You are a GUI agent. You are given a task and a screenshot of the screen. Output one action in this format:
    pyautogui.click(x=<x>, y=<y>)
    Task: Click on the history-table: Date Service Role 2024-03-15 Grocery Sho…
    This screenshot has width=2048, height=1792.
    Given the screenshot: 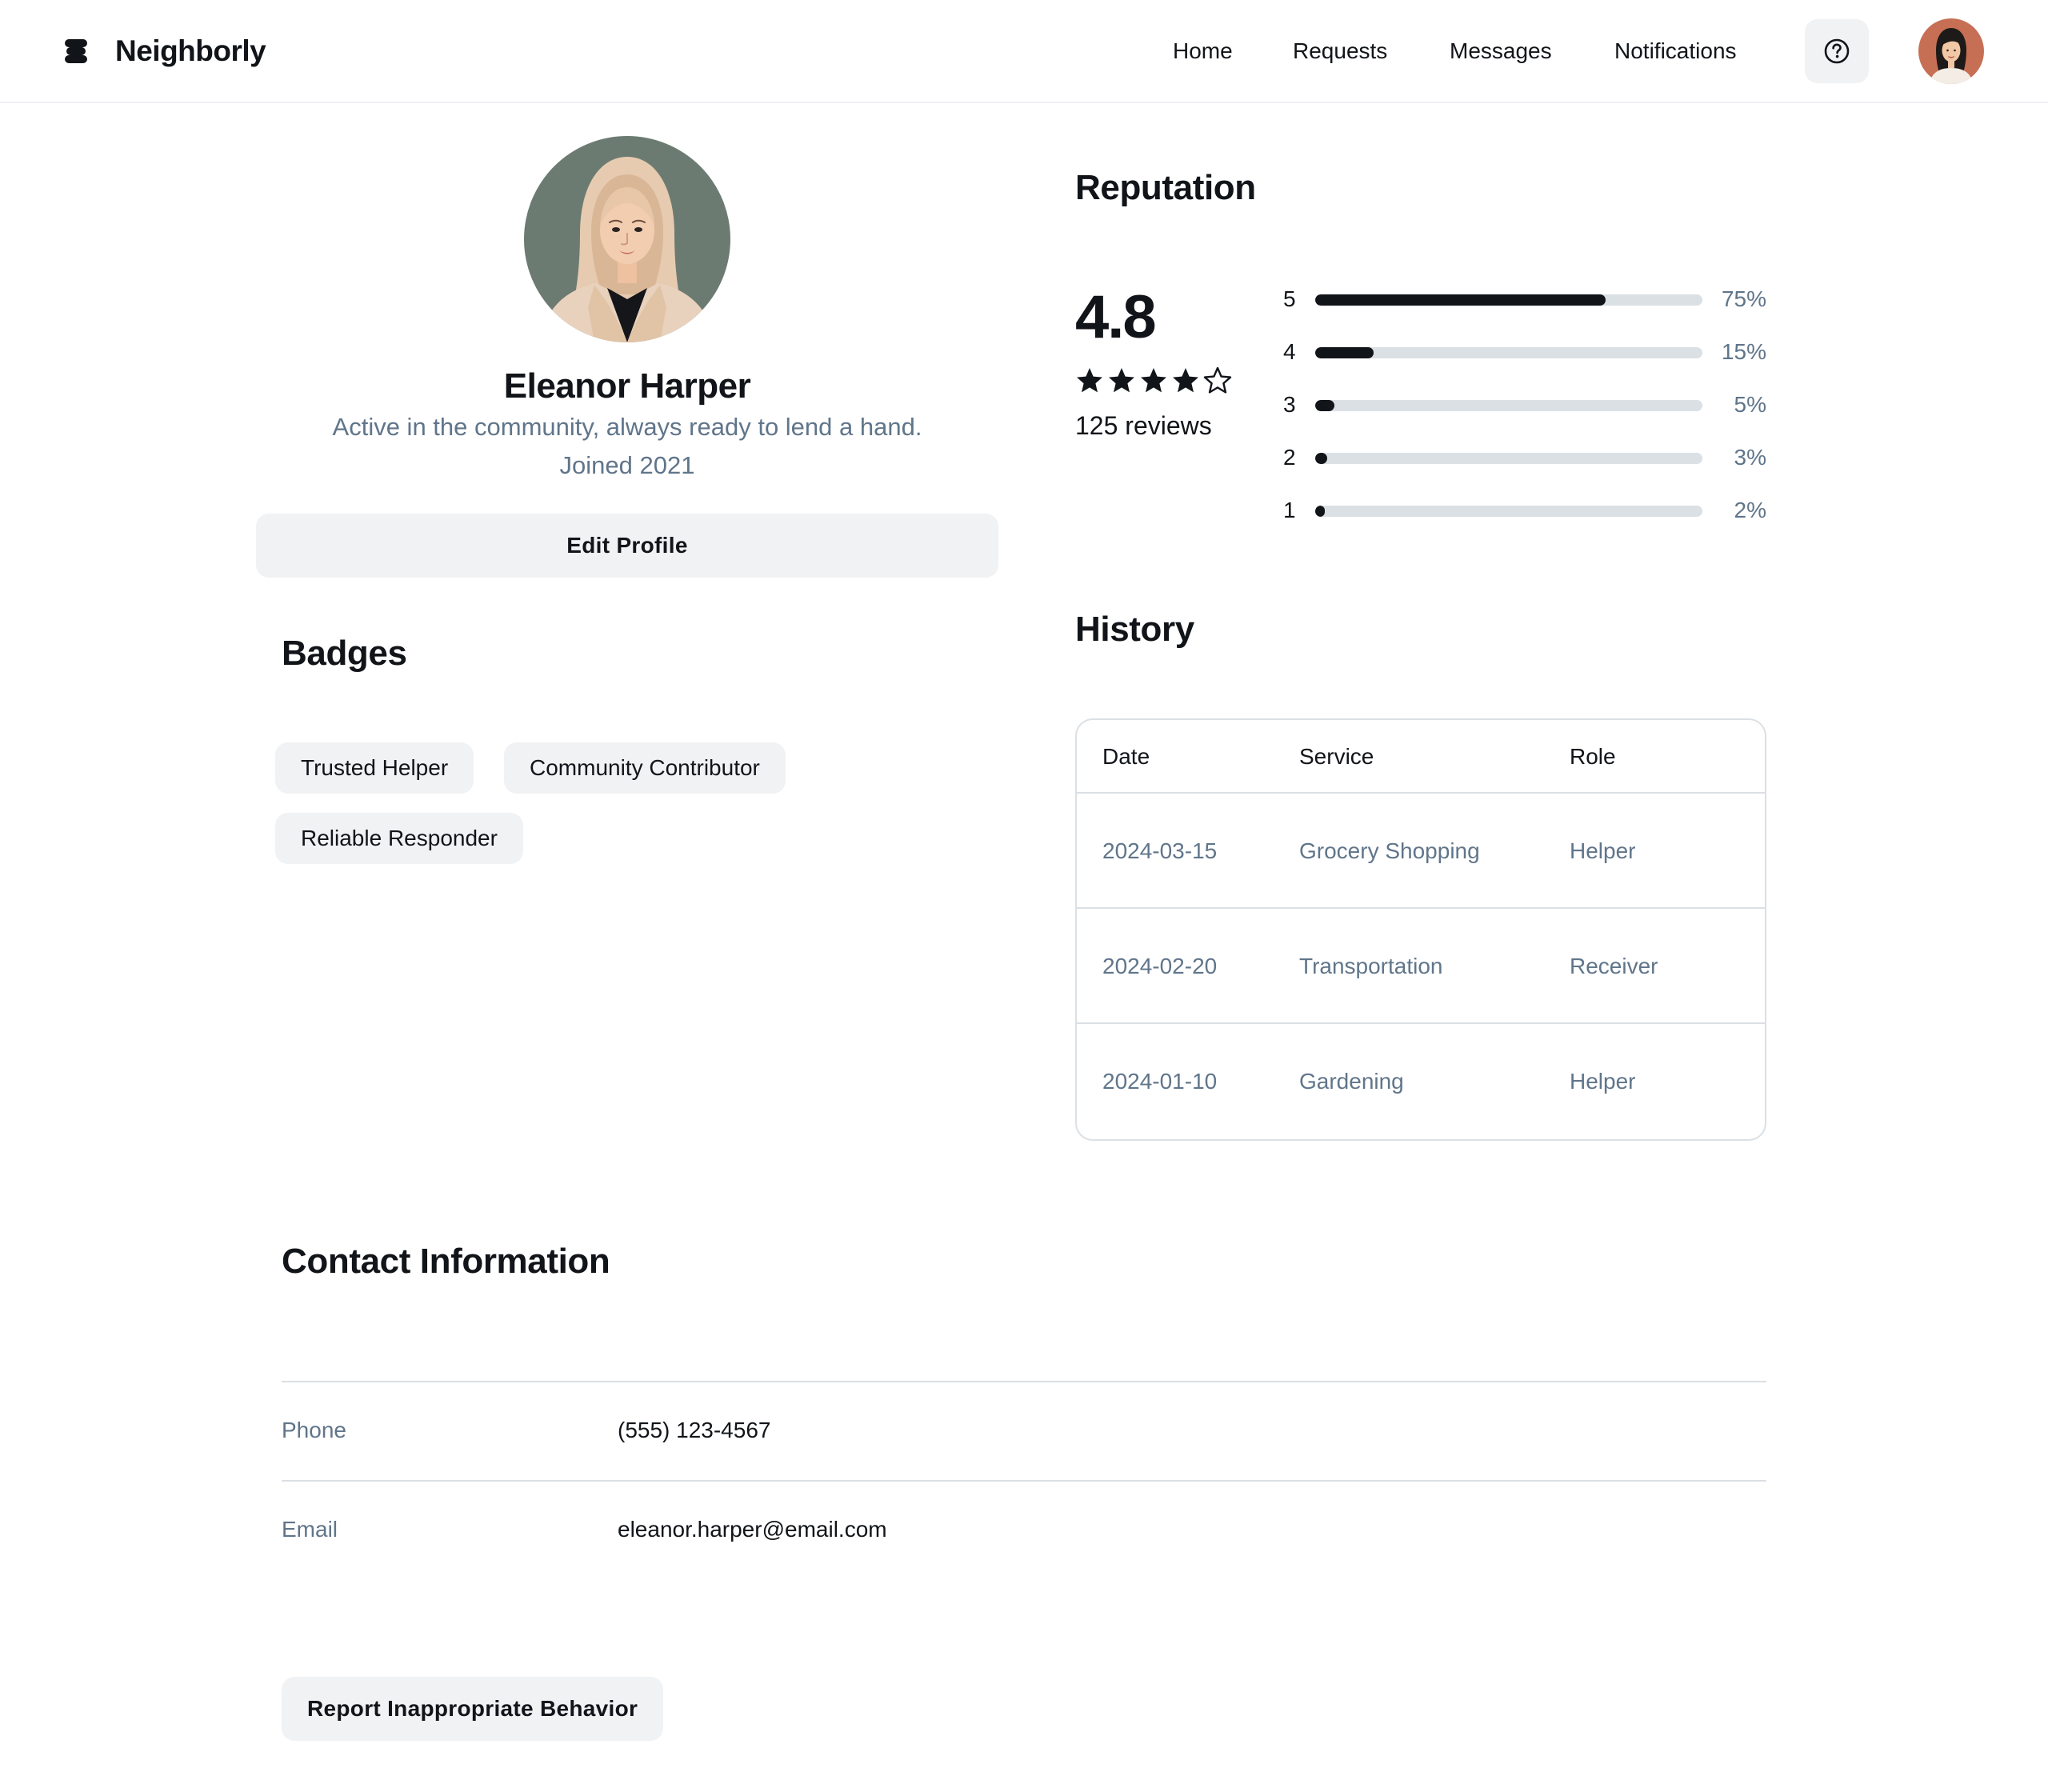 What is the action you would take?
    pyautogui.click(x=1420, y=929)
    